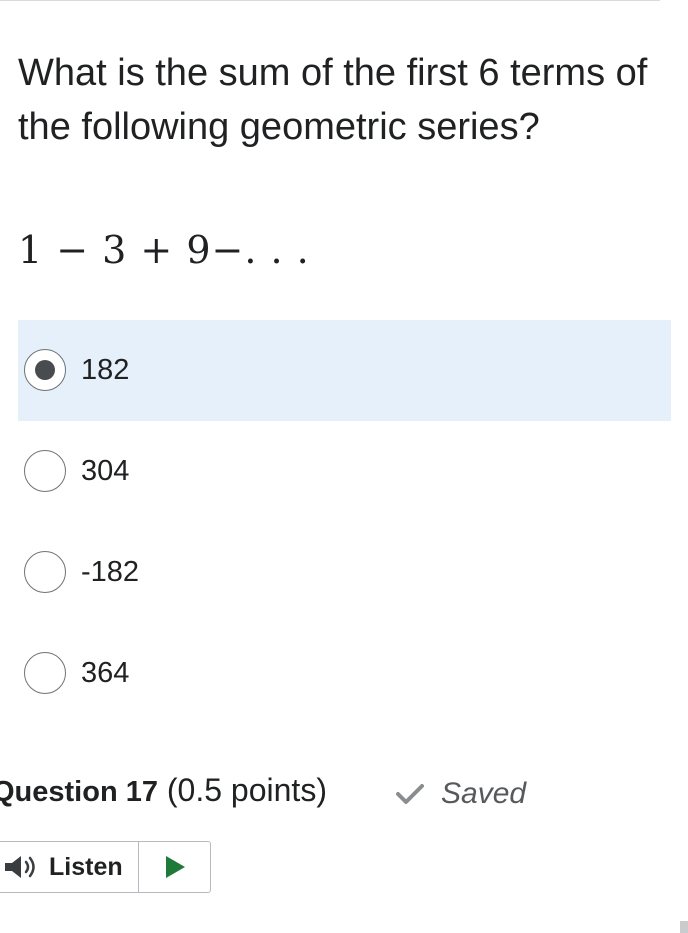 The height and width of the screenshot is (933, 688). Describe the element at coordinates (110, 572) in the screenshot. I see `answer-option-label: -182` at that location.